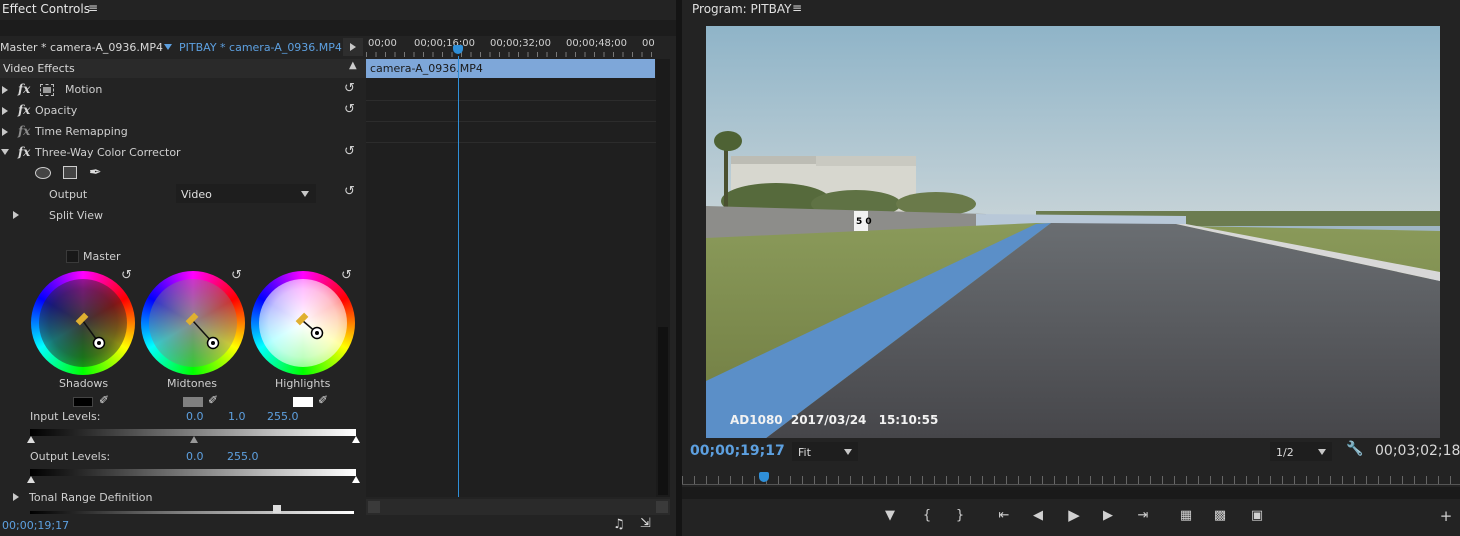 The image size is (1460, 536). What do you see at coordinates (356, 479) in the screenshot?
I see `output-white-handle` at bounding box center [356, 479].